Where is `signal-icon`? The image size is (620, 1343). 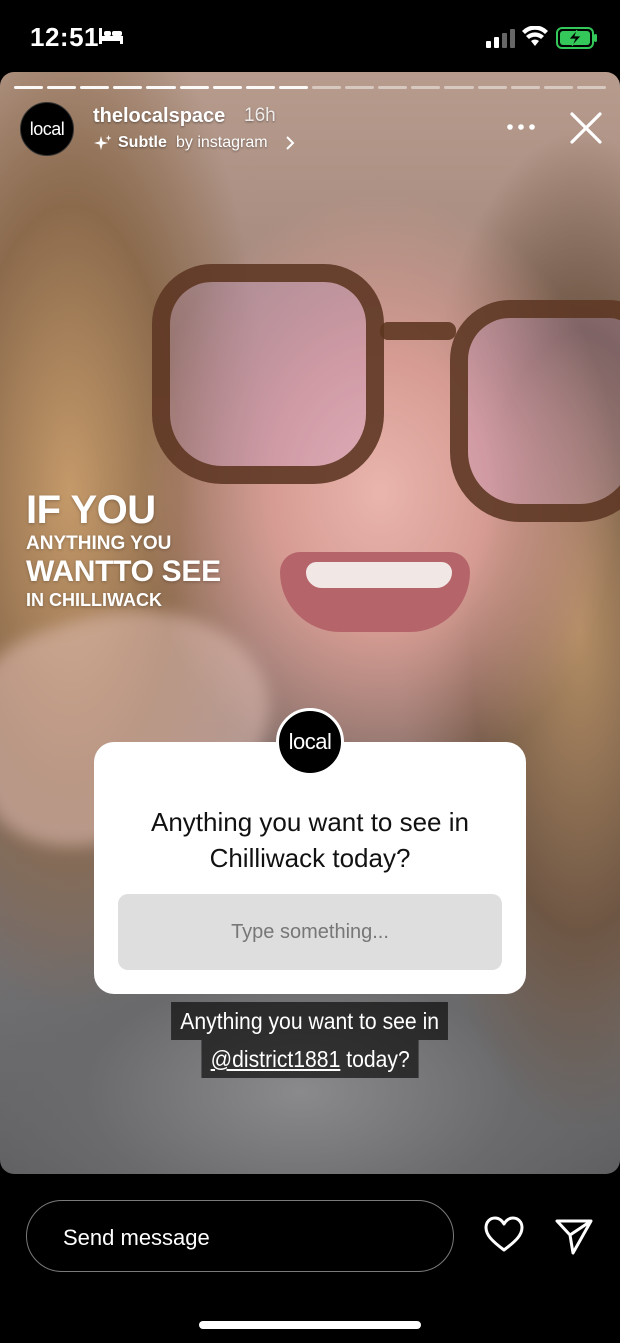 signal-icon is located at coordinates (500, 38).